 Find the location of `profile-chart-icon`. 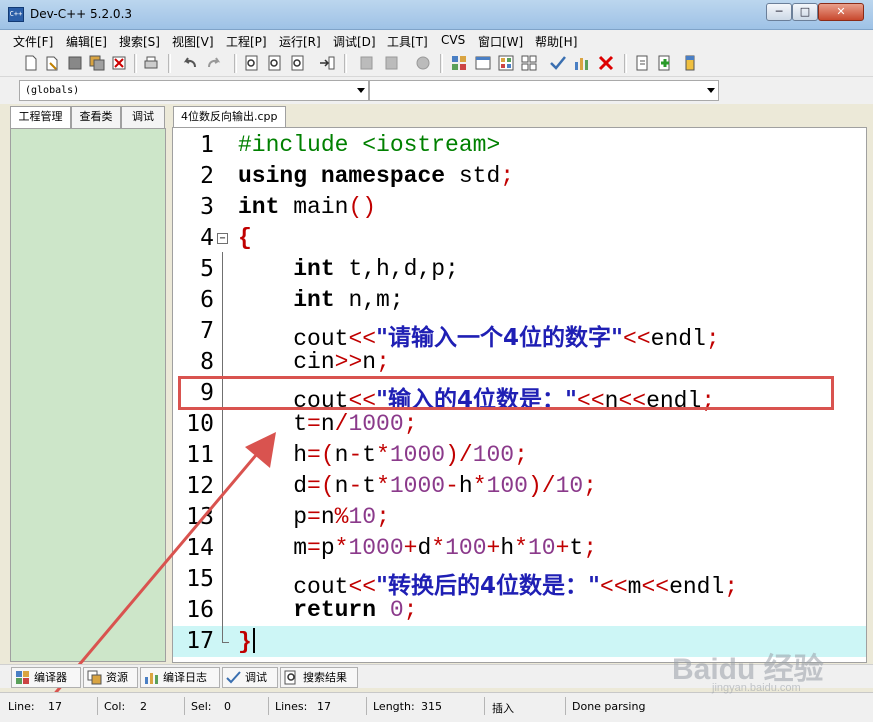

profile-chart-icon is located at coordinates (582, 63).